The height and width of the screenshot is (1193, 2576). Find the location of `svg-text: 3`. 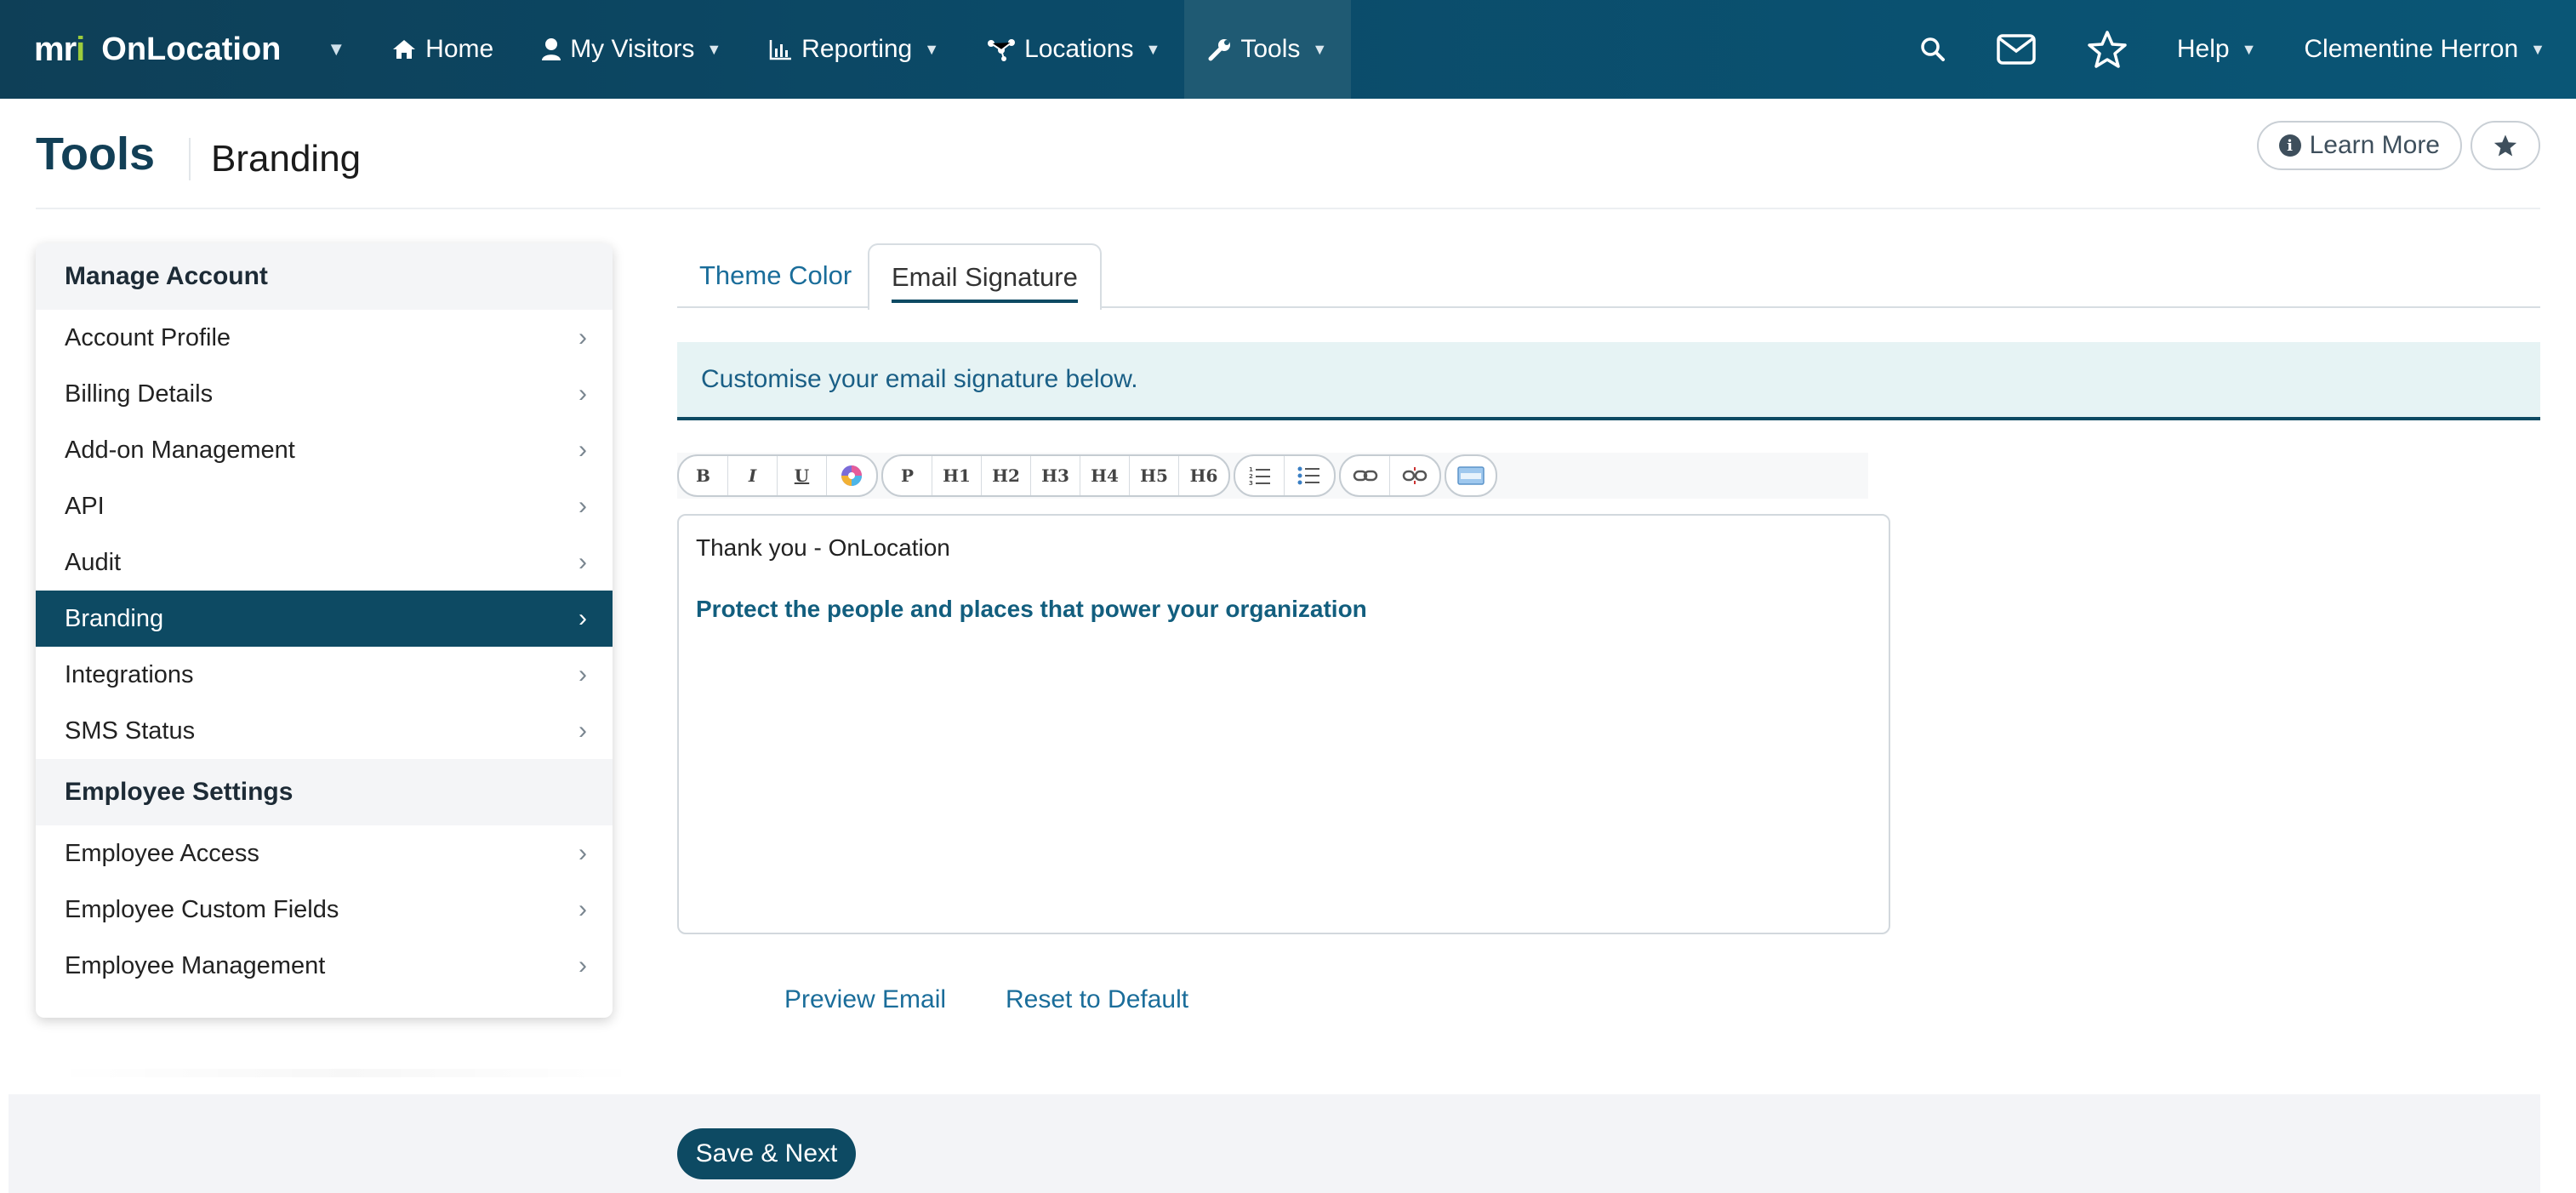

svg-text: 3 is located at coordinates (1251, 483).